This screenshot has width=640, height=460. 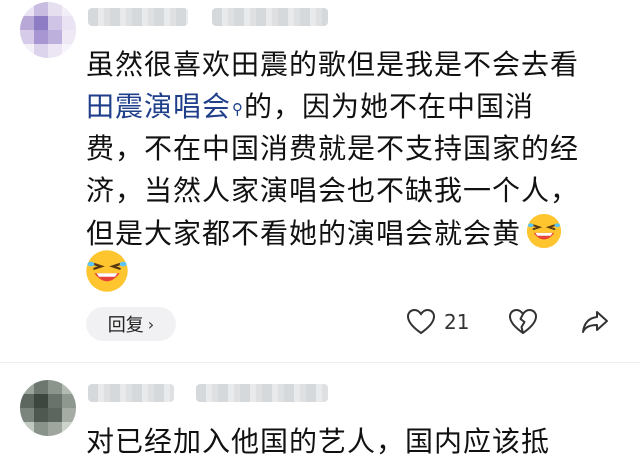 I want to click on comment-line-with-link: 田震演唱会⚲的，因为她不在中国消, so click(x=356, y=107).